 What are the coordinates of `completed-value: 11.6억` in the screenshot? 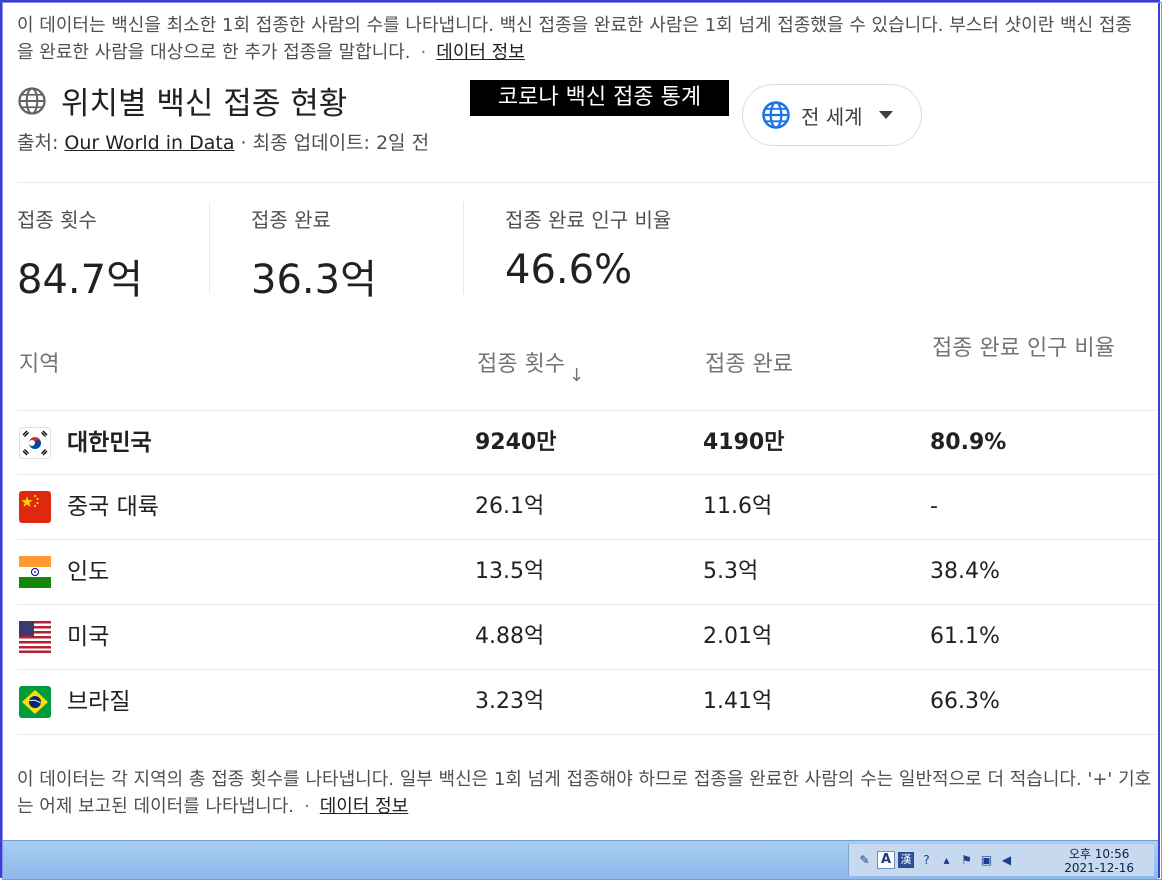 It's located at (738, 506).